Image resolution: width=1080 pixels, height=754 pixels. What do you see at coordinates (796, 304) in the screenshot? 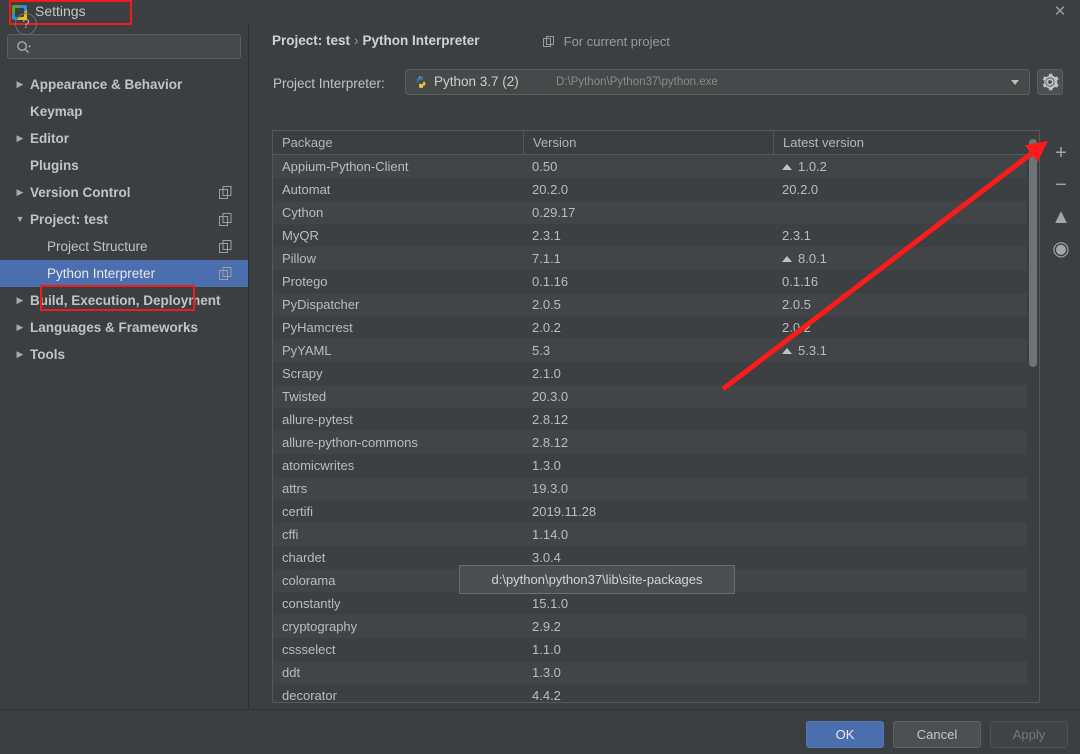
I see `cell-latest-version: 2.0.5` at bounding box center [796, 304].